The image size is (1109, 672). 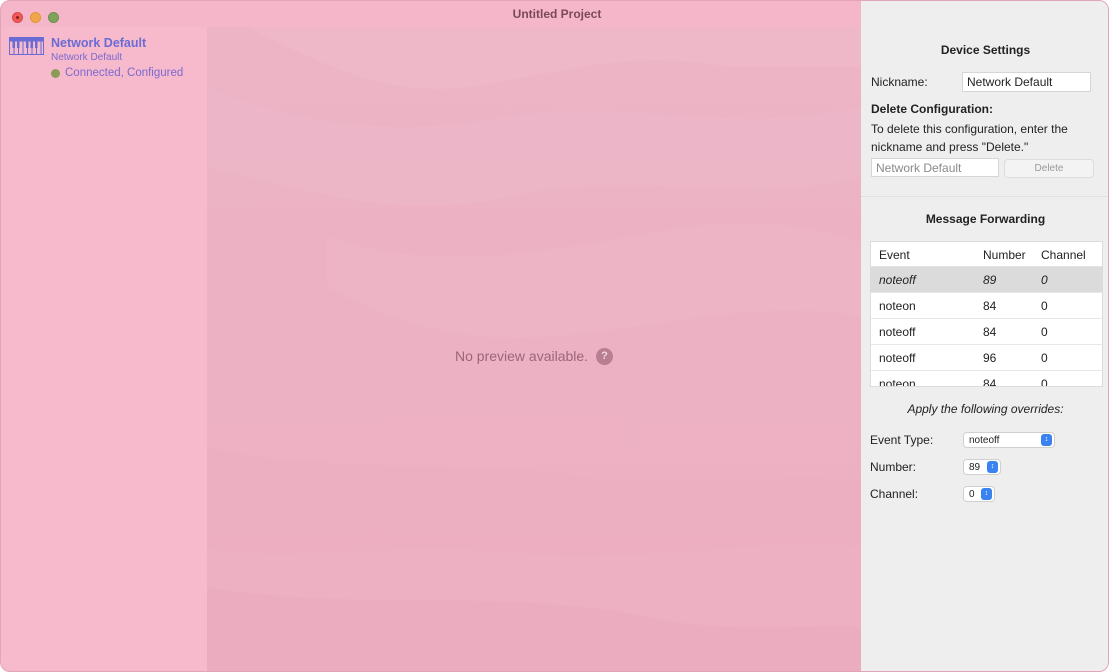 I want to click on minimize-window-button, so click(x=35, y=17).